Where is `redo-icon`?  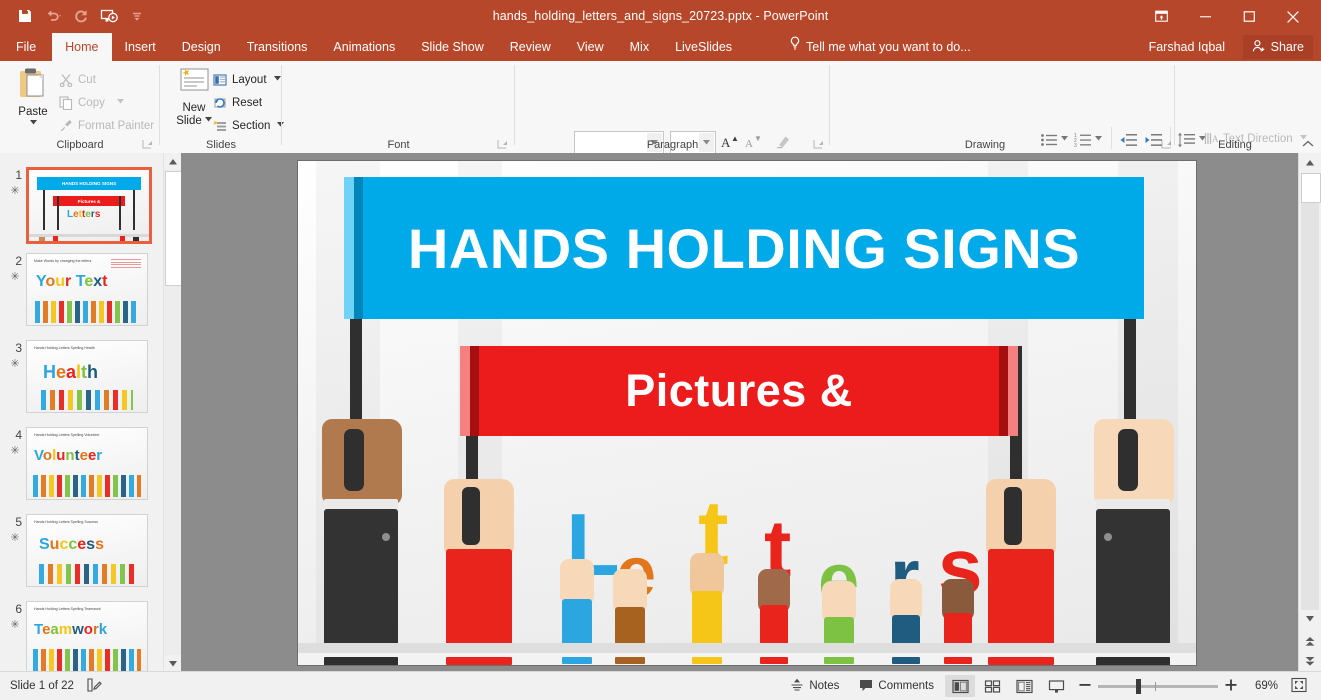 redo-icon is located at coordinates (81, 16).